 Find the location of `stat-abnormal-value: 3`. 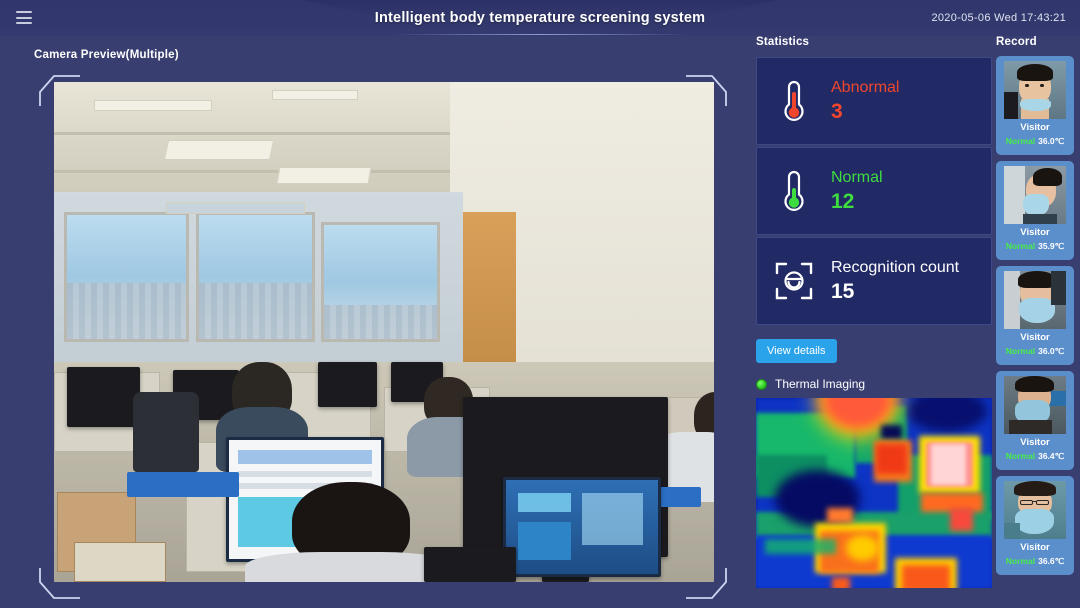

stat-abnormal-value: 3 is located at coordinates (837, 111).